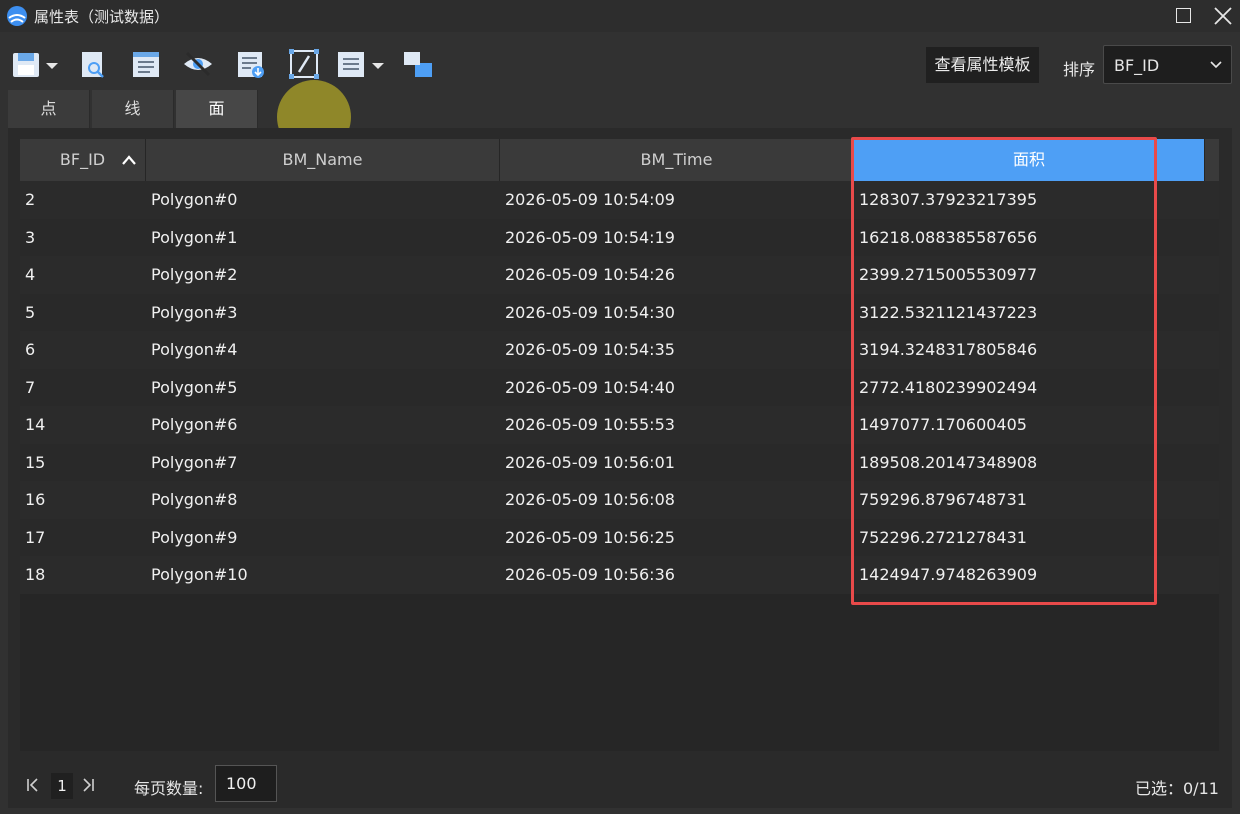 Image resolution: width=1240 pixels, height=814 pixels. What do you see at coordinates (102, 17) in the screenshot?
I see `window-title: 属性表（测试数据）` at bounding box center [102, 17].